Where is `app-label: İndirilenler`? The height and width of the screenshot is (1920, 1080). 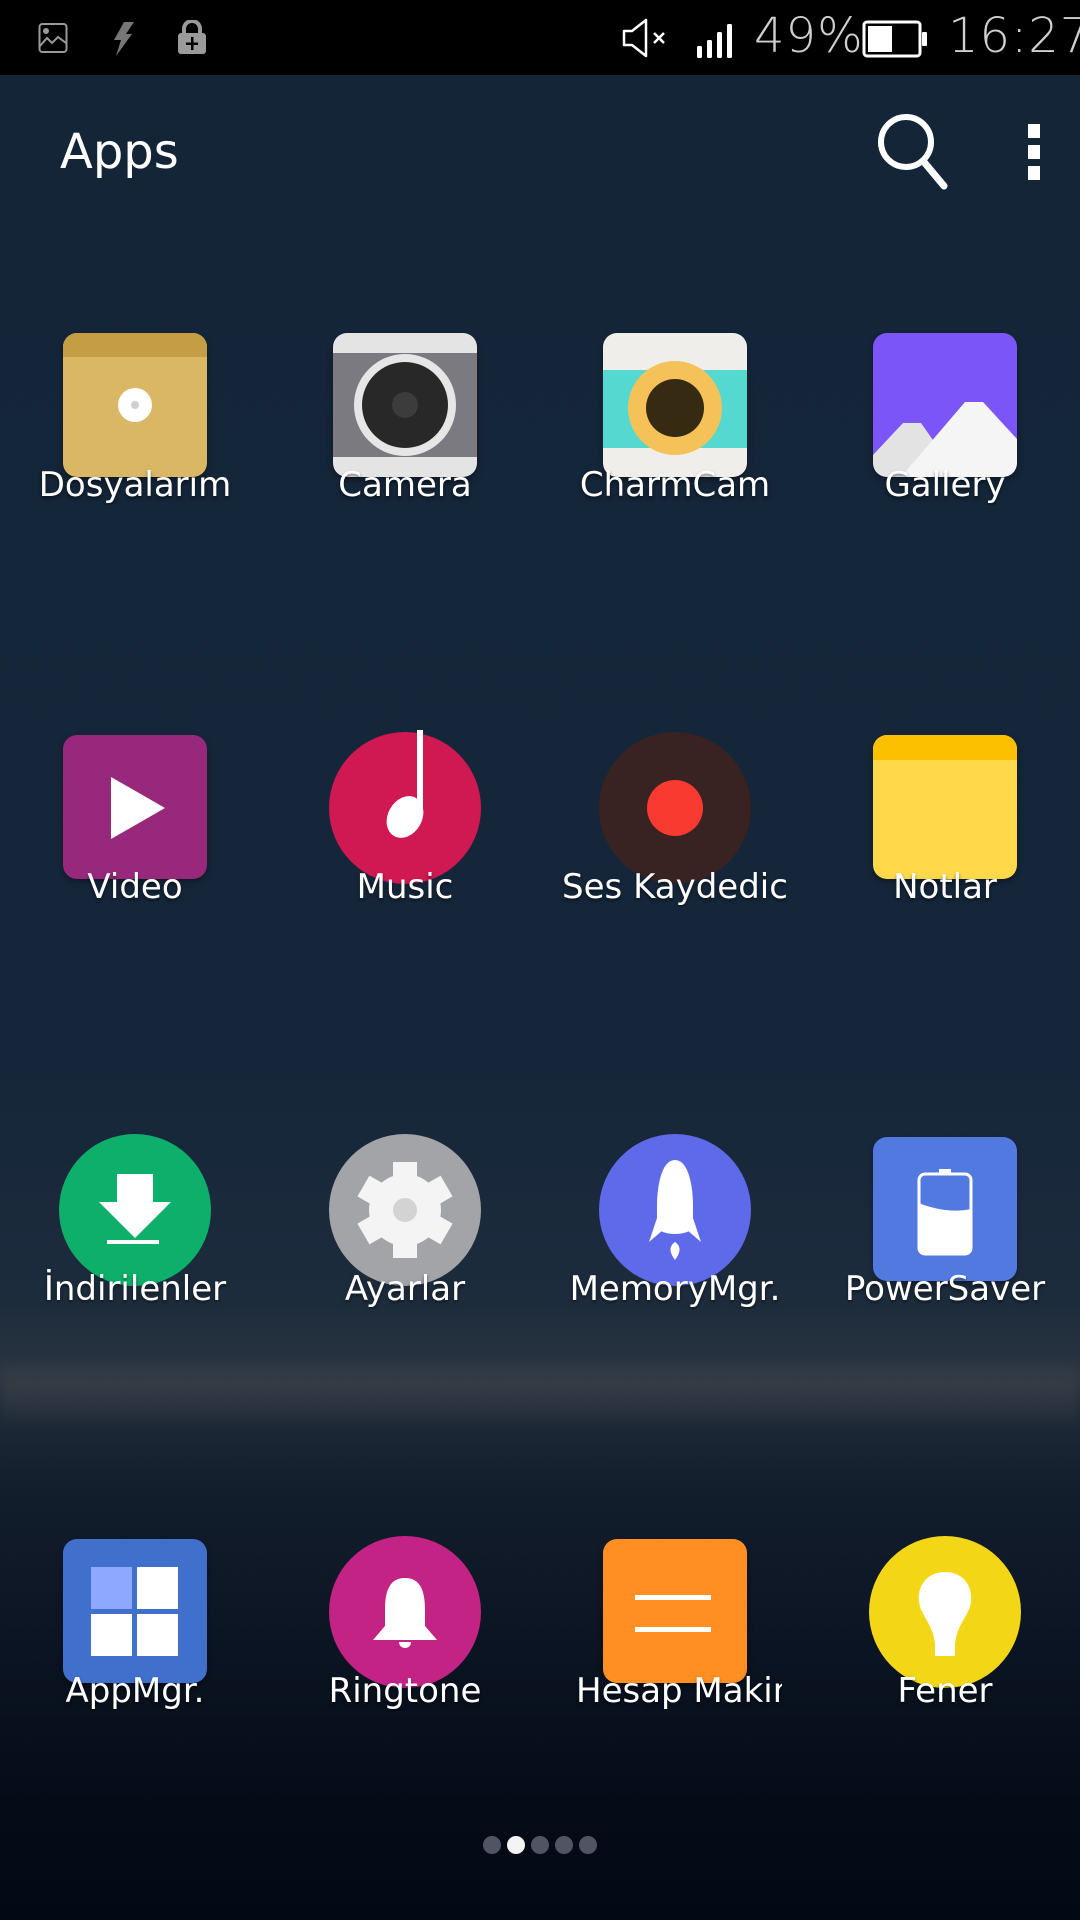 app-label: İndirilenler is located at coordinates (135, 1289).